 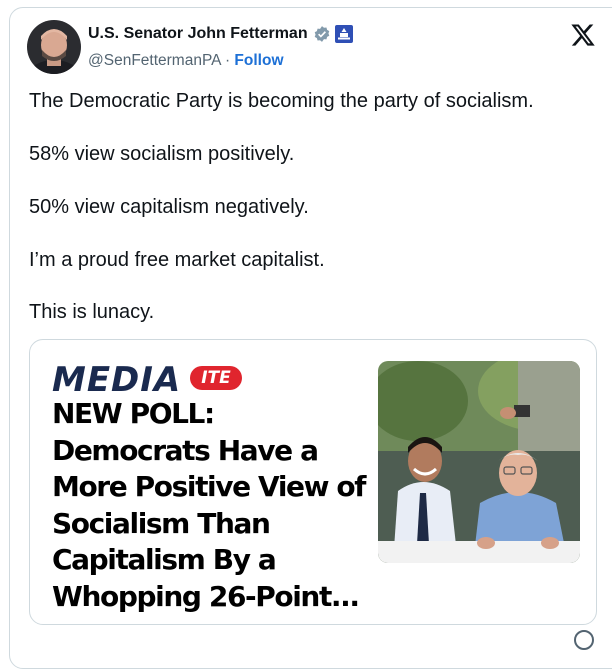 What do you see at coordinates (133, 413) in the screenshot?
I see `headline-line: NEW POLL:` at bounding box center [133, 413].